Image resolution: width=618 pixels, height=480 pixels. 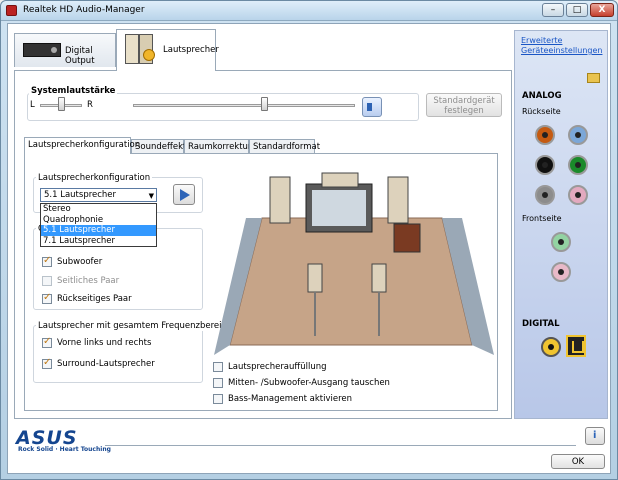 What do you see at coordinates (280, 200) in the screenshot?
I see `front-left-speaker` at bounding box center [280, 200].